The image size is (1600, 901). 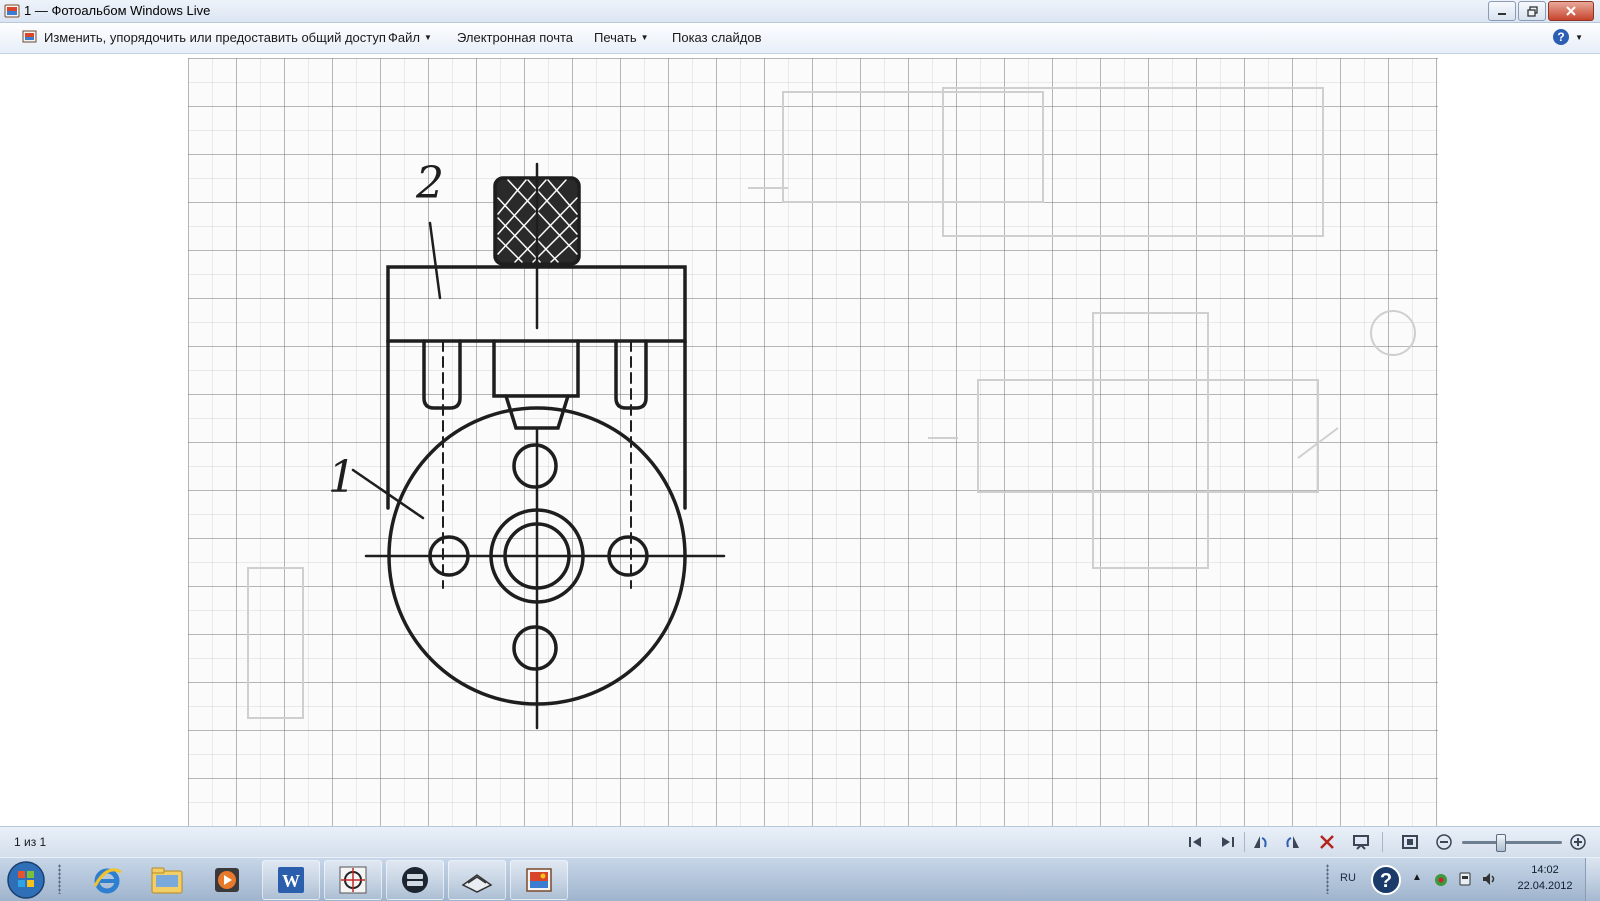 I want to click on taskbar-item-scanner, so click(x=477, y=880).